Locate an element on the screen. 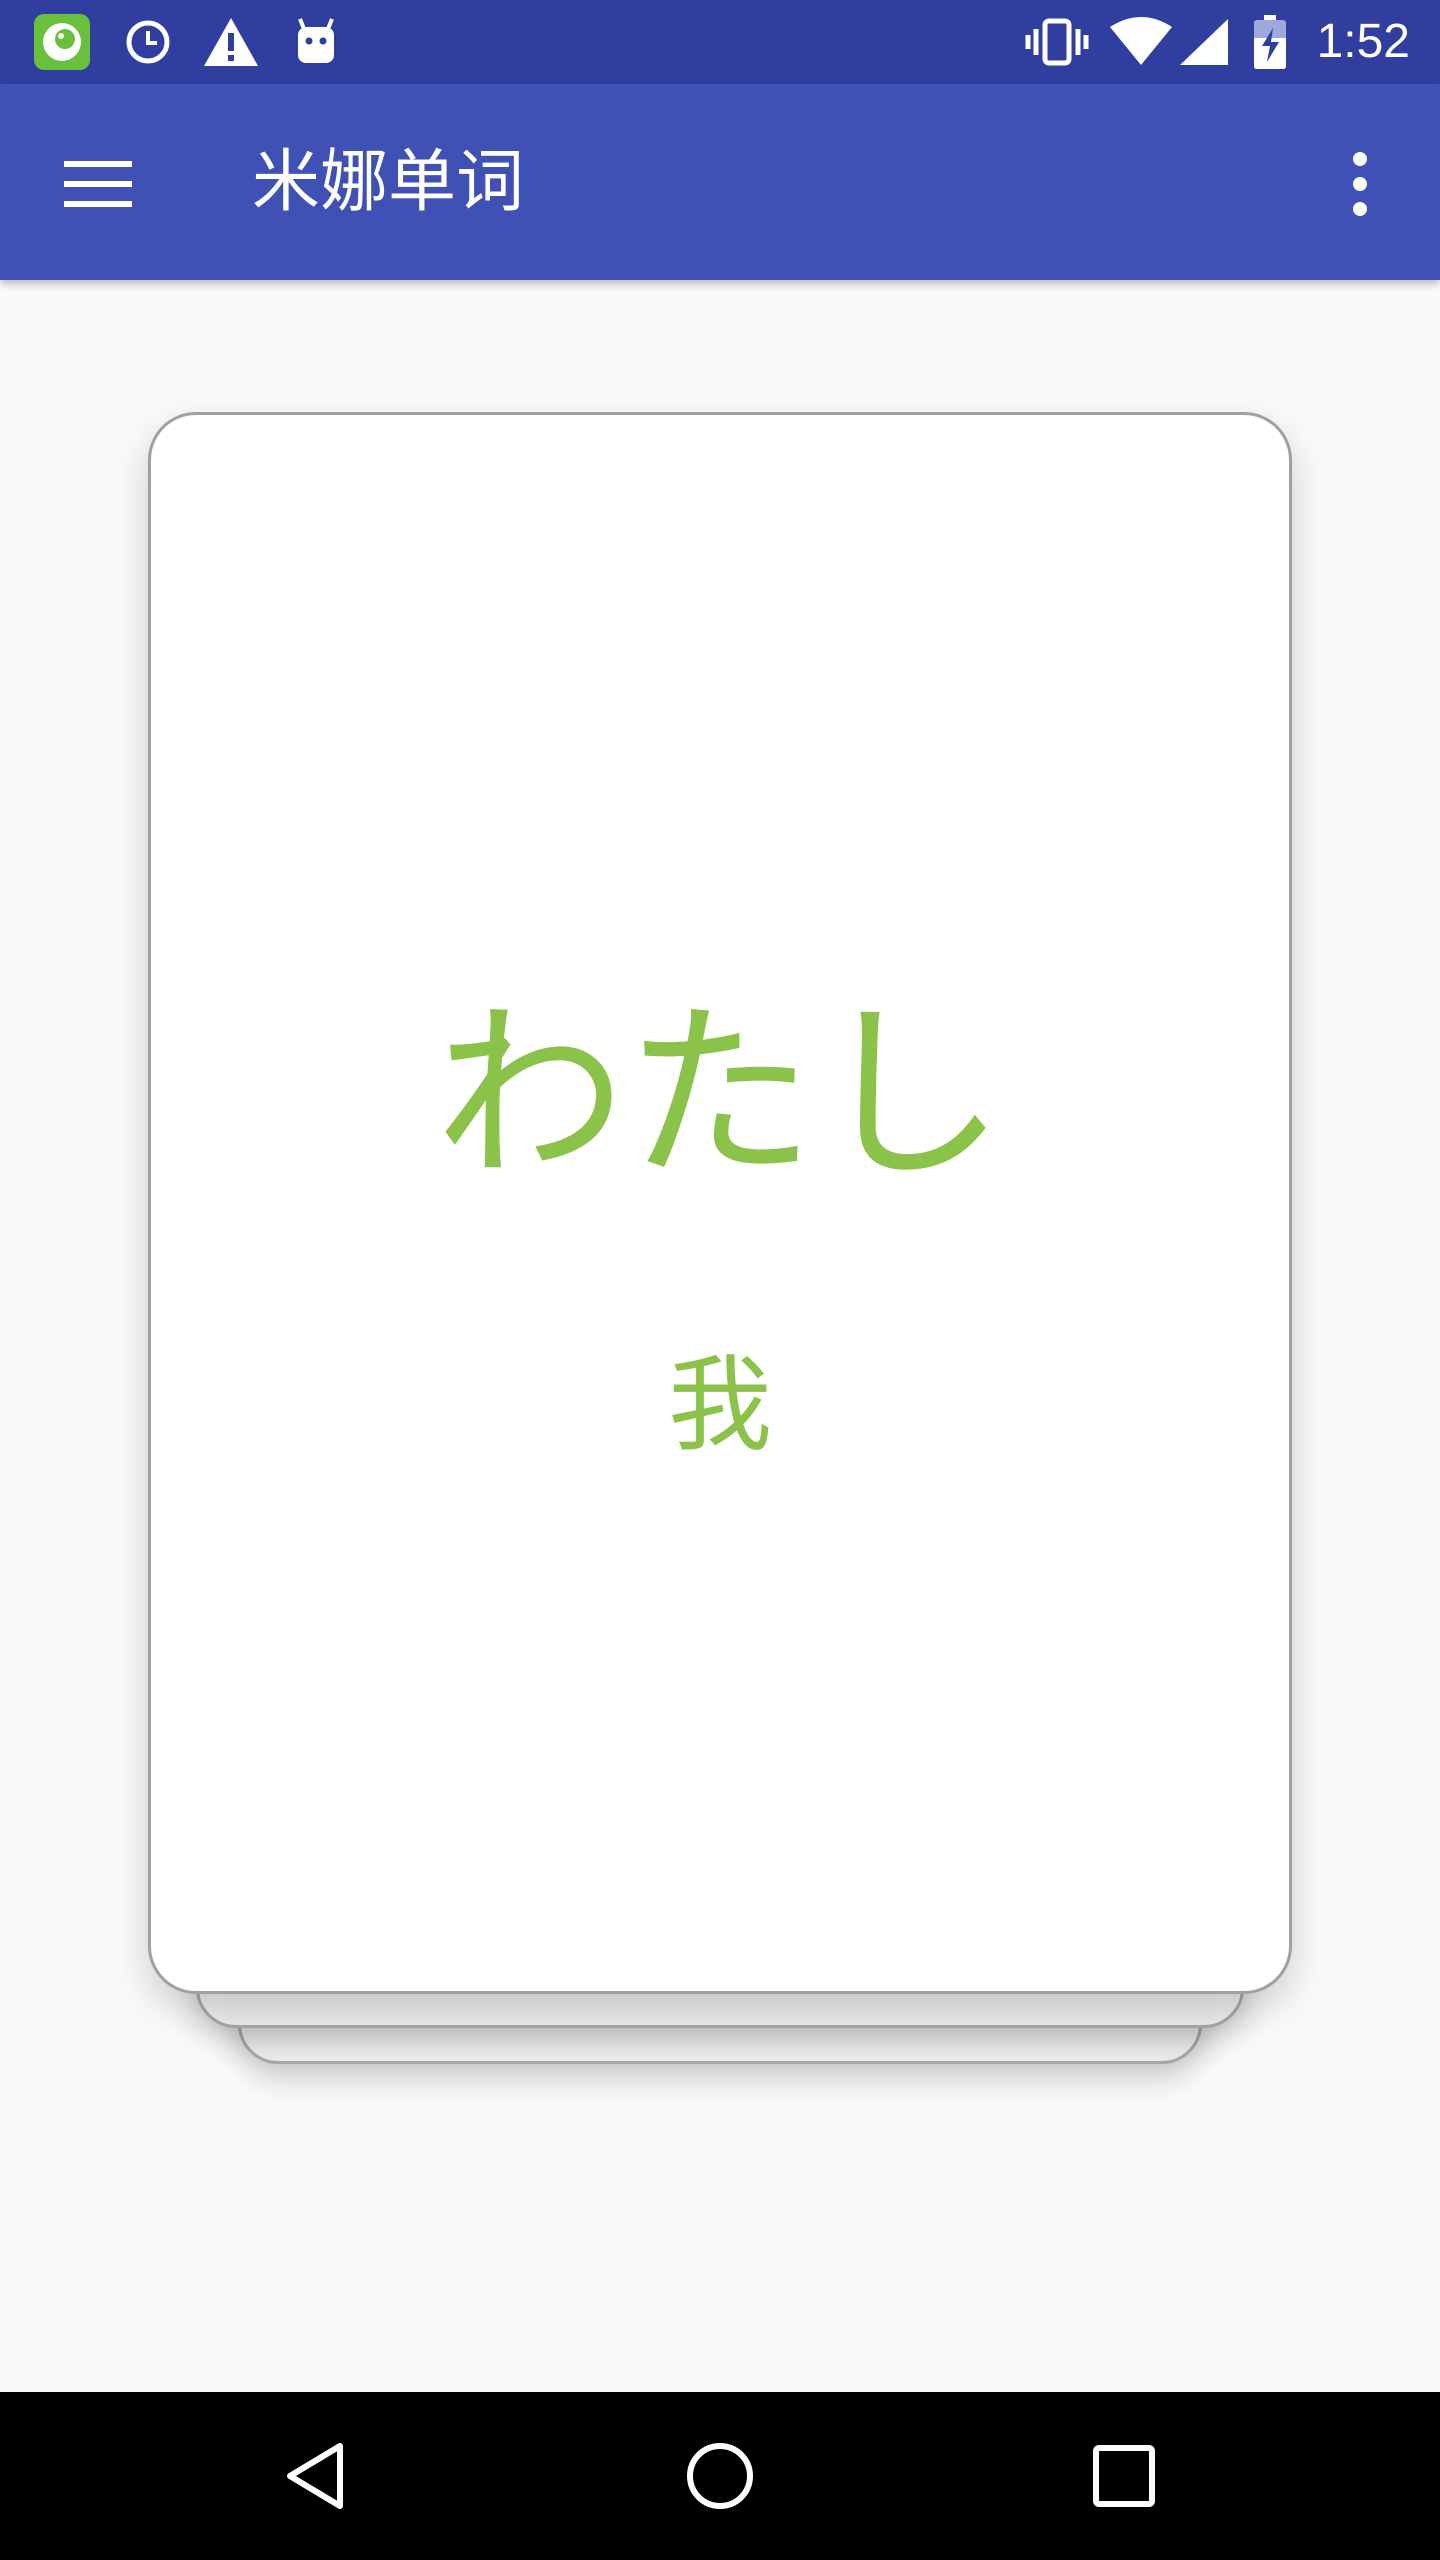  card-meaning: 我 is located at coordinates (719, 1405).